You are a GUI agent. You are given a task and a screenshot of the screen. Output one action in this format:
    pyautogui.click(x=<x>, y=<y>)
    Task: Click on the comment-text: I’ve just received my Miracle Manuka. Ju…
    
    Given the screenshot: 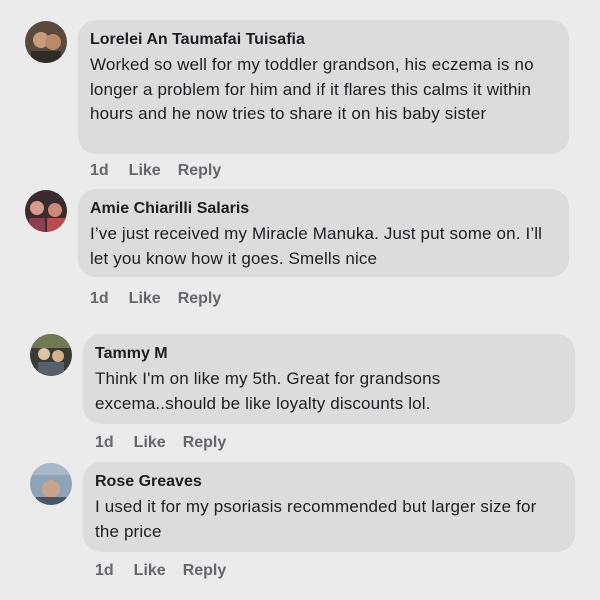 What is the action you would take?
    pyautogui.click(x=316, y=246)
    